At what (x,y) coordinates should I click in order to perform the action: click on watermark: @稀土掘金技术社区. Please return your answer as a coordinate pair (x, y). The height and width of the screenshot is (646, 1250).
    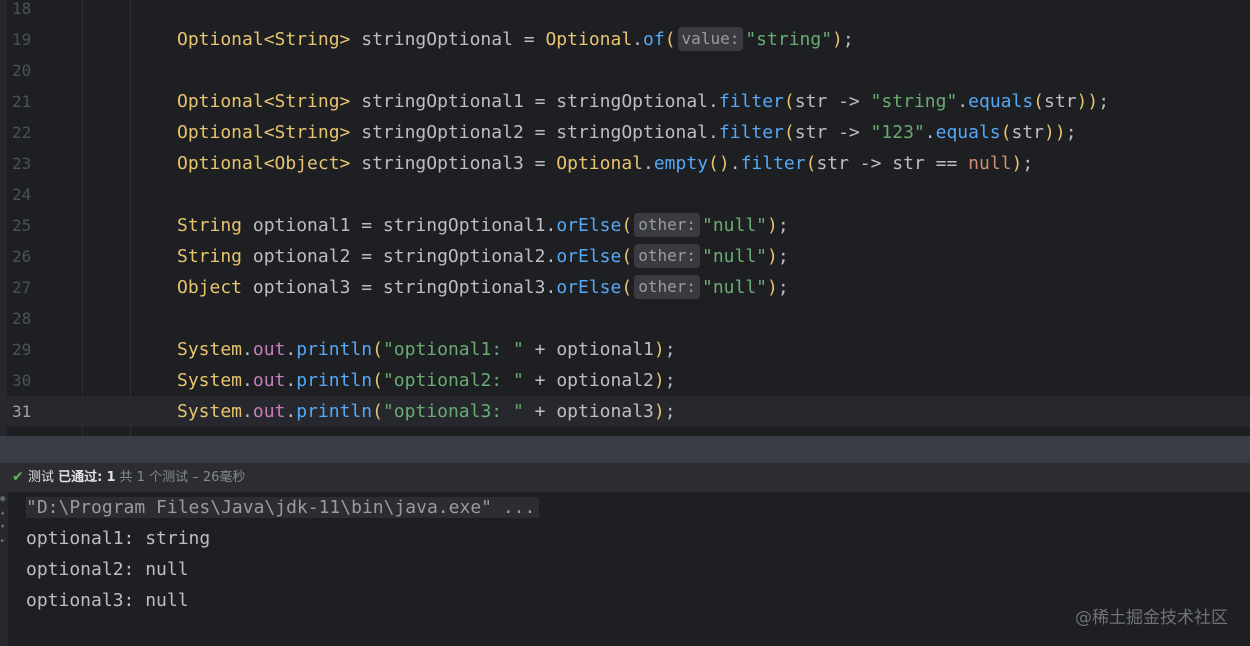
    Looking at the image, I should click on (1151, 618).